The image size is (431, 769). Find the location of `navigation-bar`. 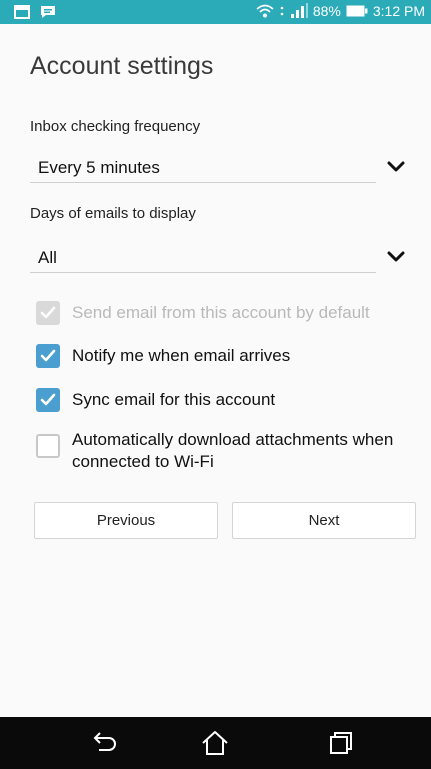

navigation-bar is located at coordinates (215, 743).